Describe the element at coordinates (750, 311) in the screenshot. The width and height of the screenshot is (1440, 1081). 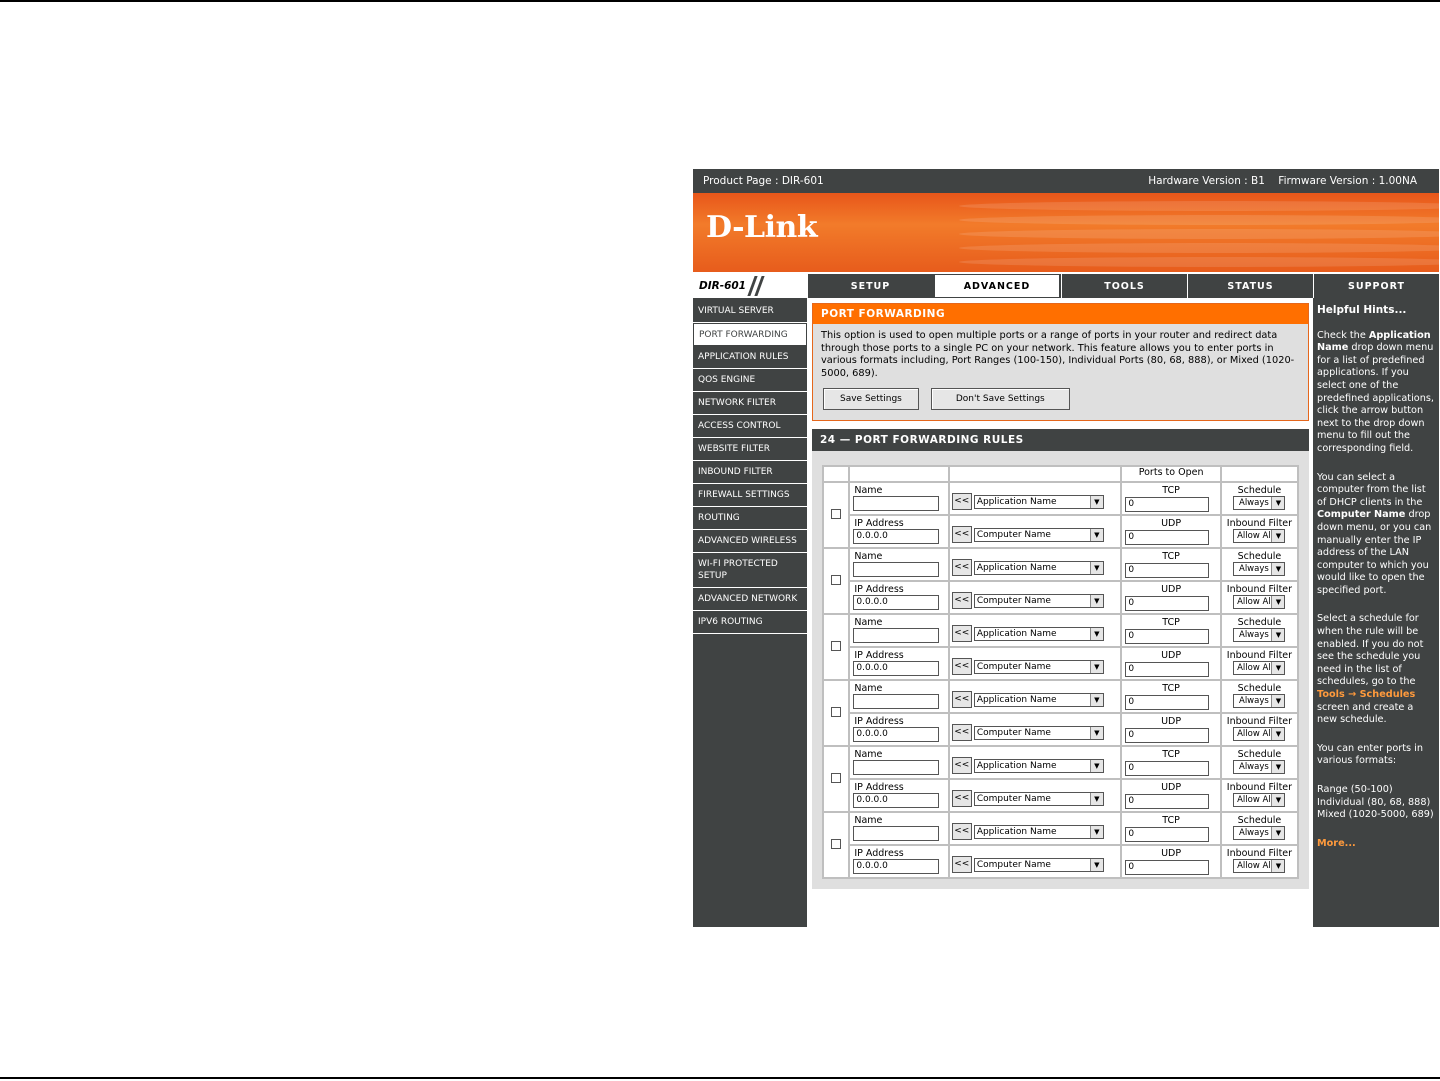
I see `sidebar-item-virtual-server: VIRTUAL SERVER` at that location.